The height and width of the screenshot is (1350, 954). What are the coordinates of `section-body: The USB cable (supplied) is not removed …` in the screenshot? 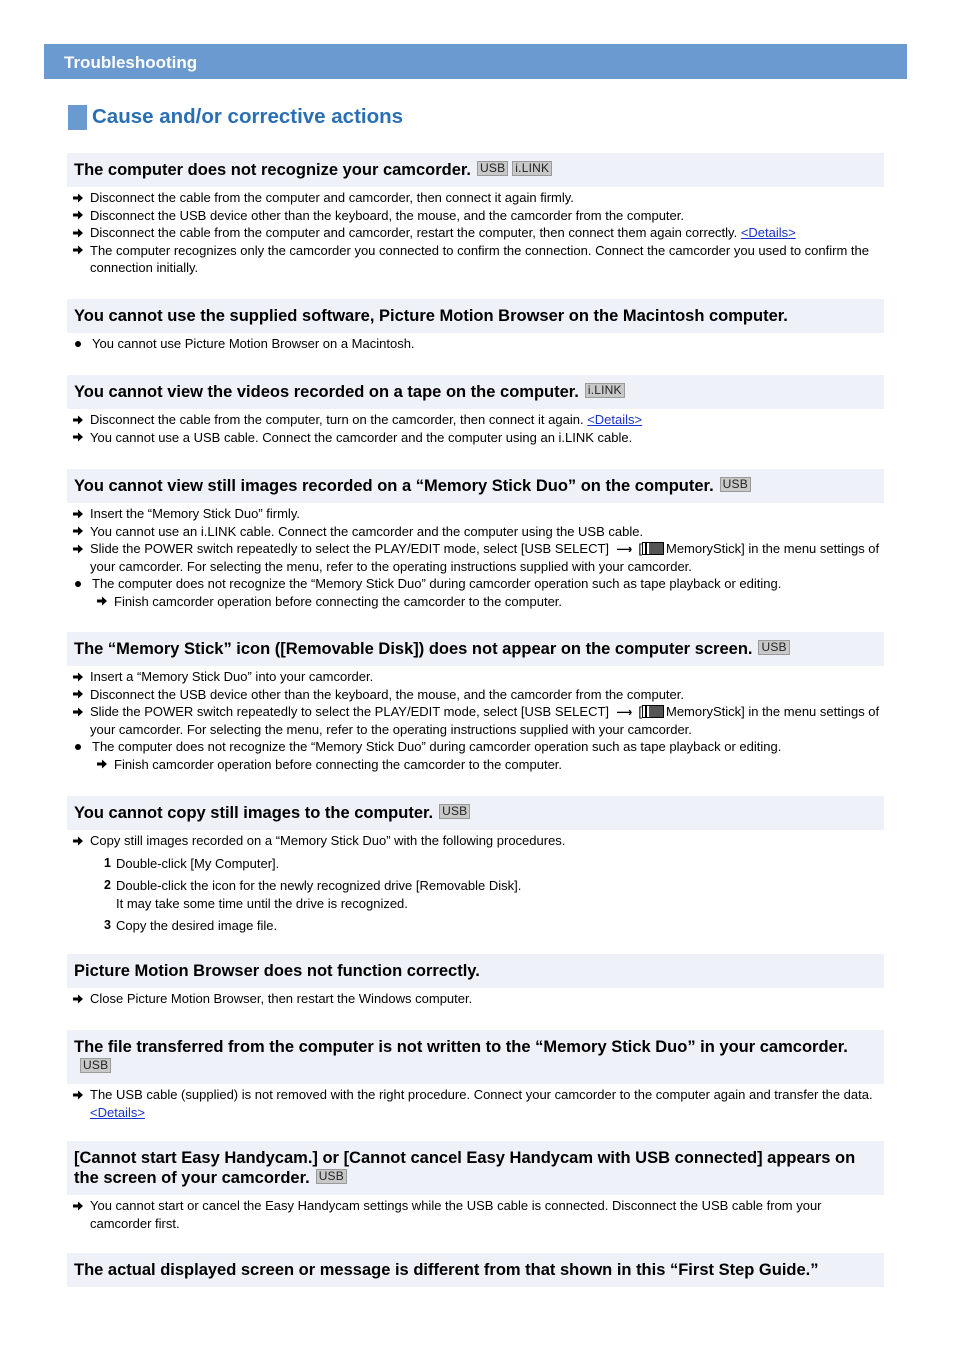 It's located at (475, 1102).